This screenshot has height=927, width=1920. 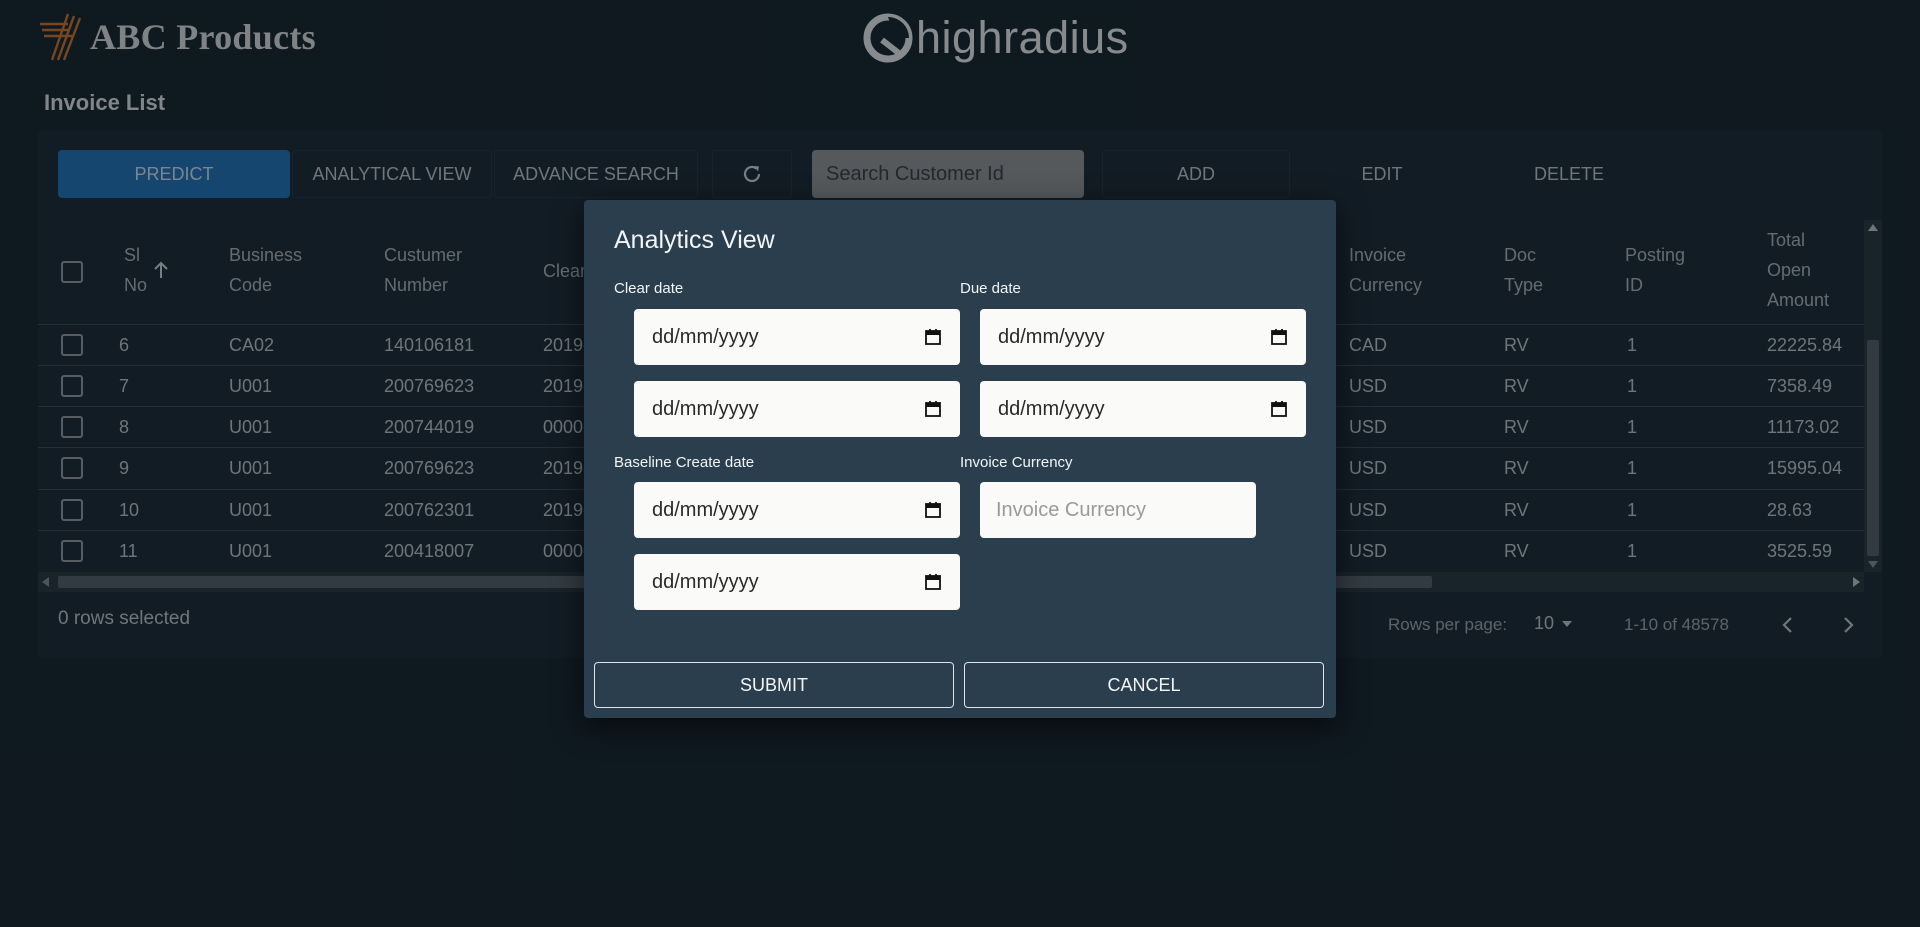 What do you see at coordinates (797, 409) in the screenshot?
I see `clear-date-to-input: dd/mm/yyyy` at bounding box center [797, 409].